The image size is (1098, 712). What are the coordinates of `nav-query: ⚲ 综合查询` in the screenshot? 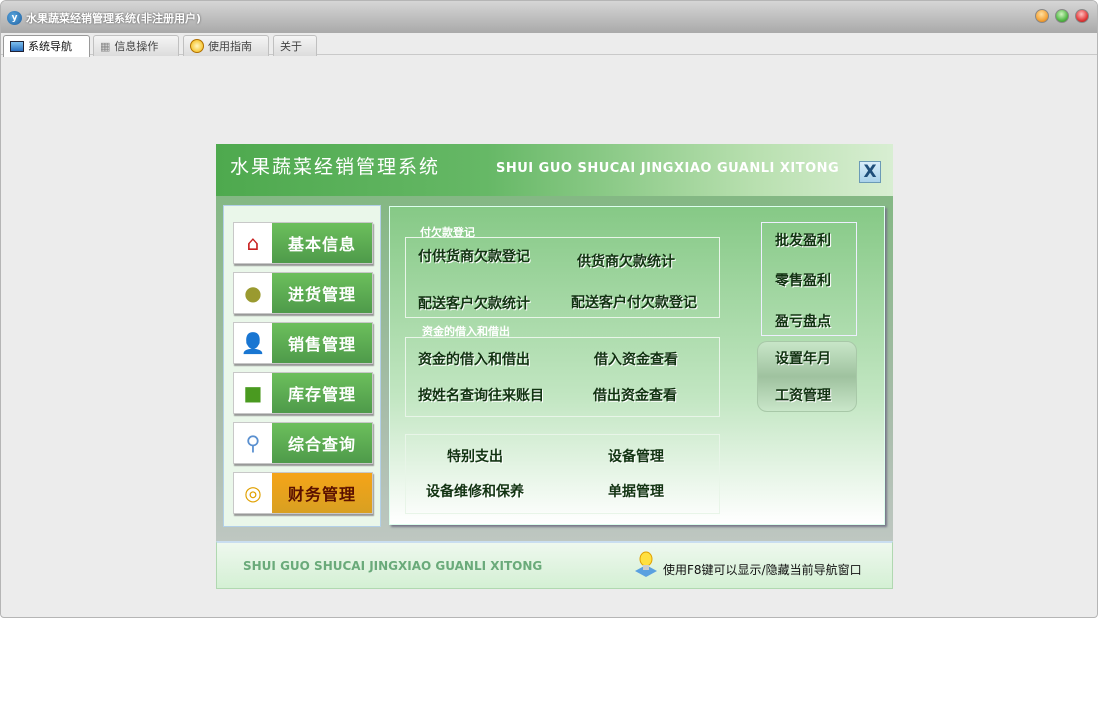 It's located at (303, 443).